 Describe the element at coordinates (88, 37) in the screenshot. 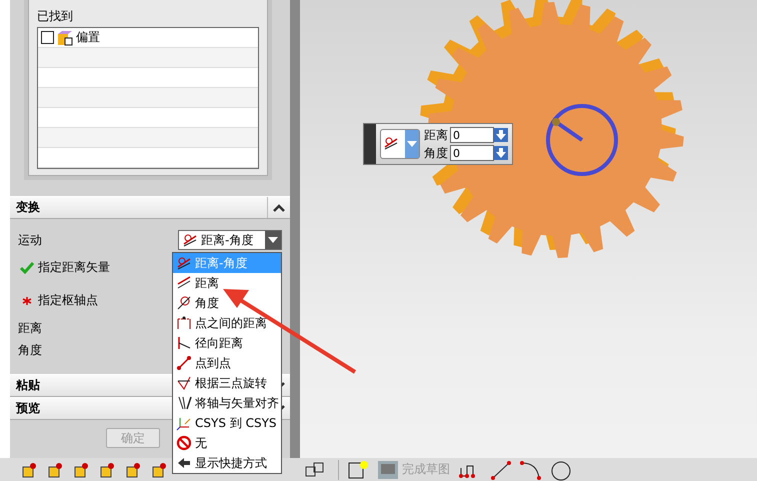

I see `list-item: 偏置` at that location.